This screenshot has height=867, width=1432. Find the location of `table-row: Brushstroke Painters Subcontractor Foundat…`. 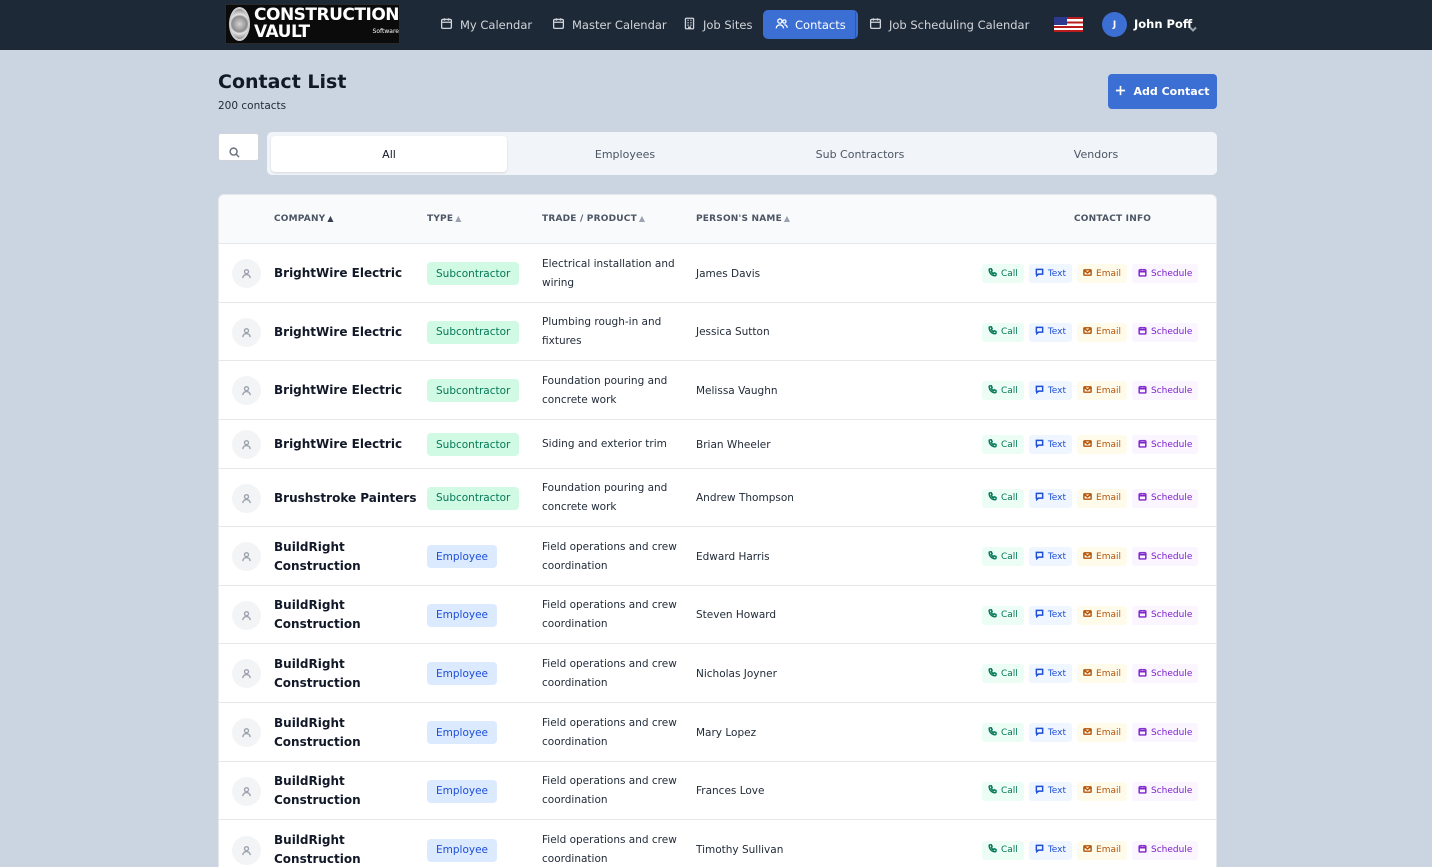

table-row: Brushstroke Painters Subcontractor Foundat… is located at coordinates (717, 498).